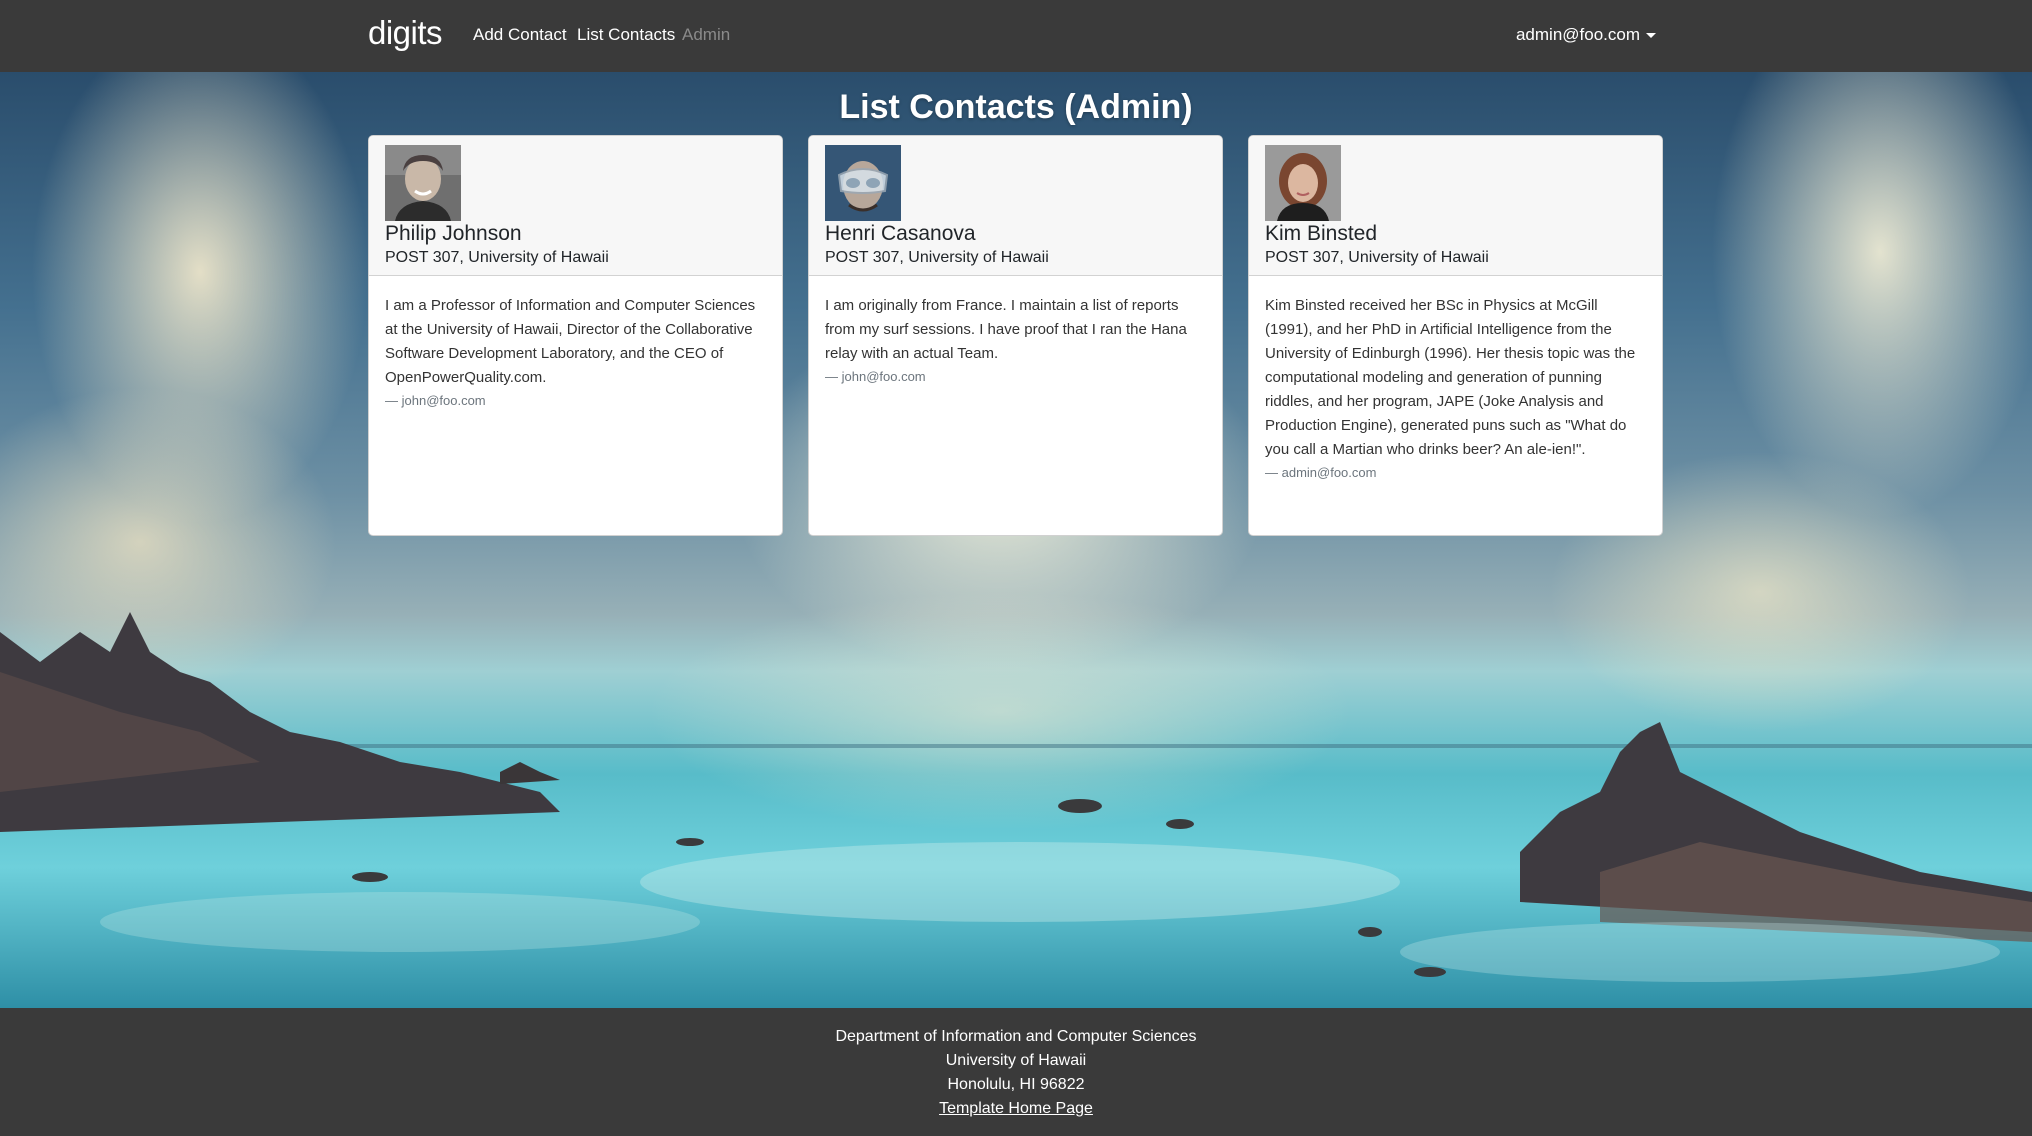  I want to click on nav-list-contacts: List Contacts, so click(626, 35).